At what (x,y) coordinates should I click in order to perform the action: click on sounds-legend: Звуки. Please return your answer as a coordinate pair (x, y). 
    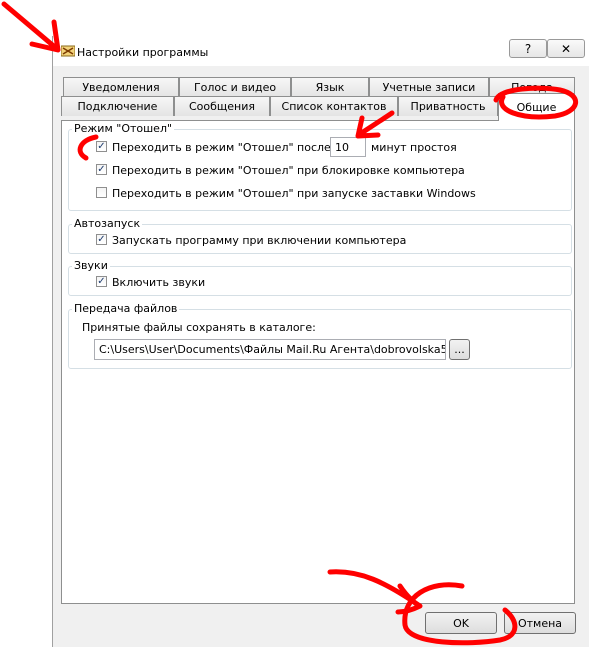
    Looking at the image, I should click on (91, 265).